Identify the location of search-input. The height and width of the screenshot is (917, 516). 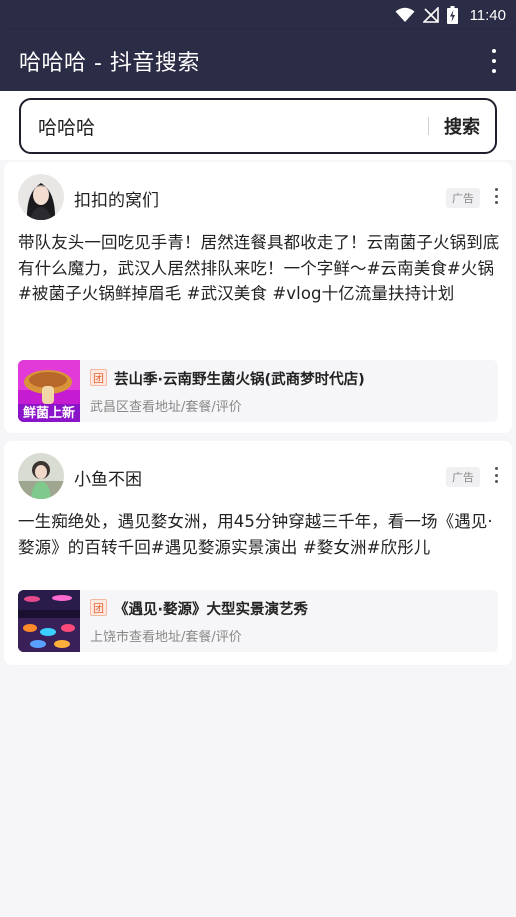
(224, 126).